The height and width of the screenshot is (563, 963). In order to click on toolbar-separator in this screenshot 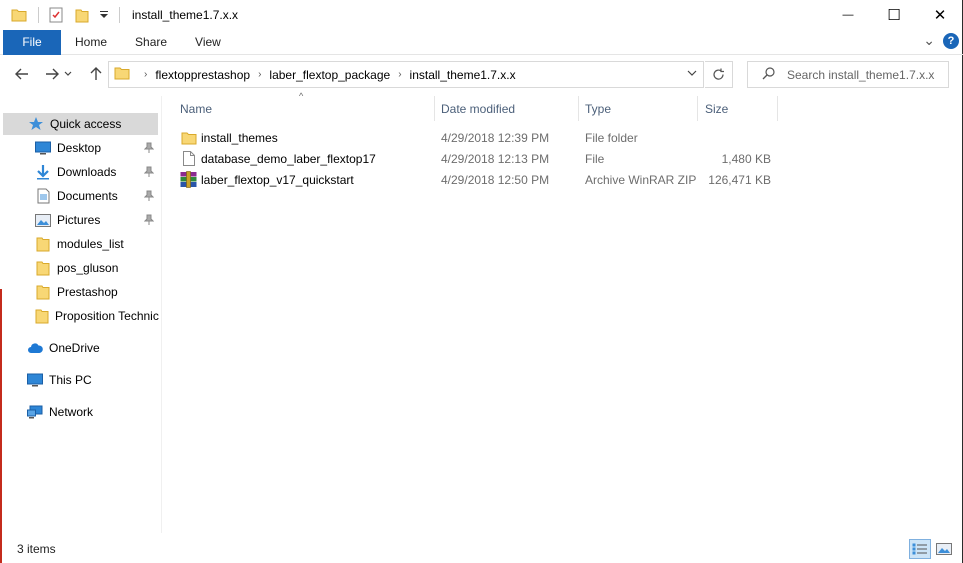, I will do `click(119, 15)`.